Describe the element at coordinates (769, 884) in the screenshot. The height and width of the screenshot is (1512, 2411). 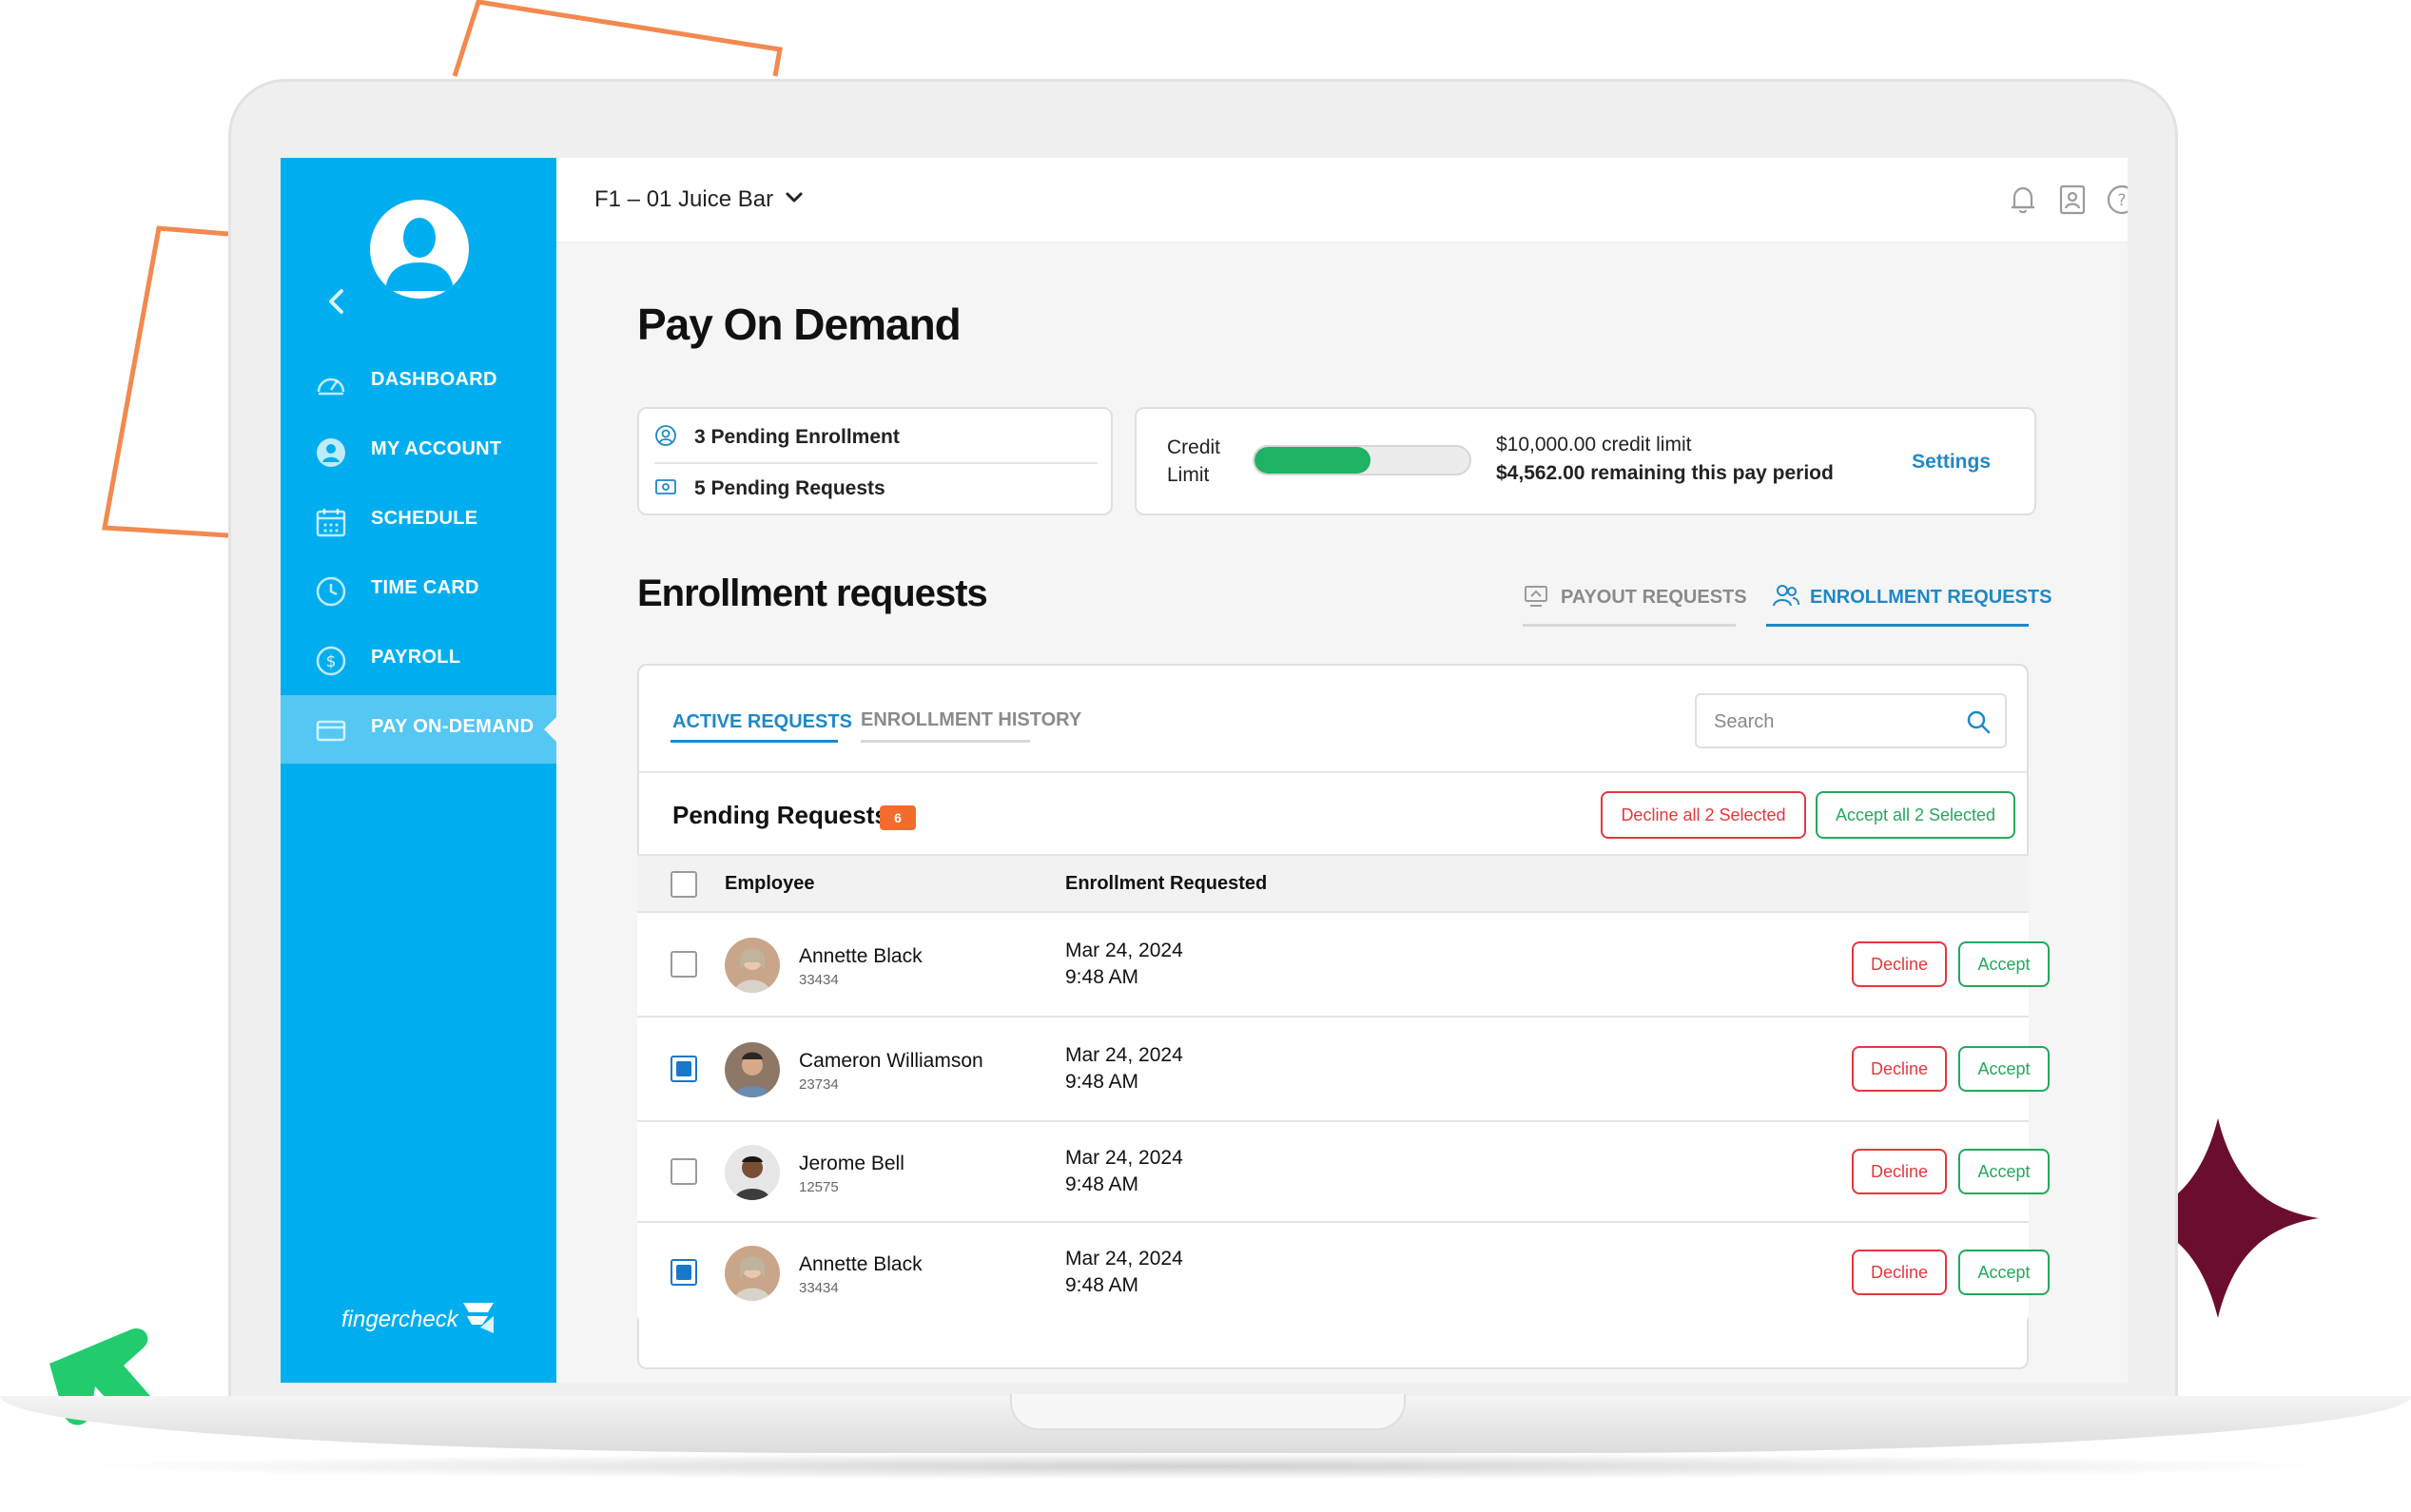
I see `column-header-employee: Employee` at that location.